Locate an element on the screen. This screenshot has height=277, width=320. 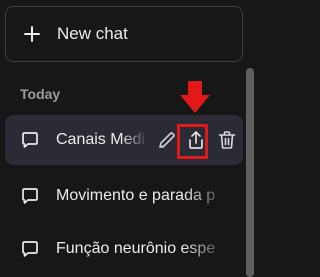
chat-item: Movimento e parada p is located at coordinates (124, 196).